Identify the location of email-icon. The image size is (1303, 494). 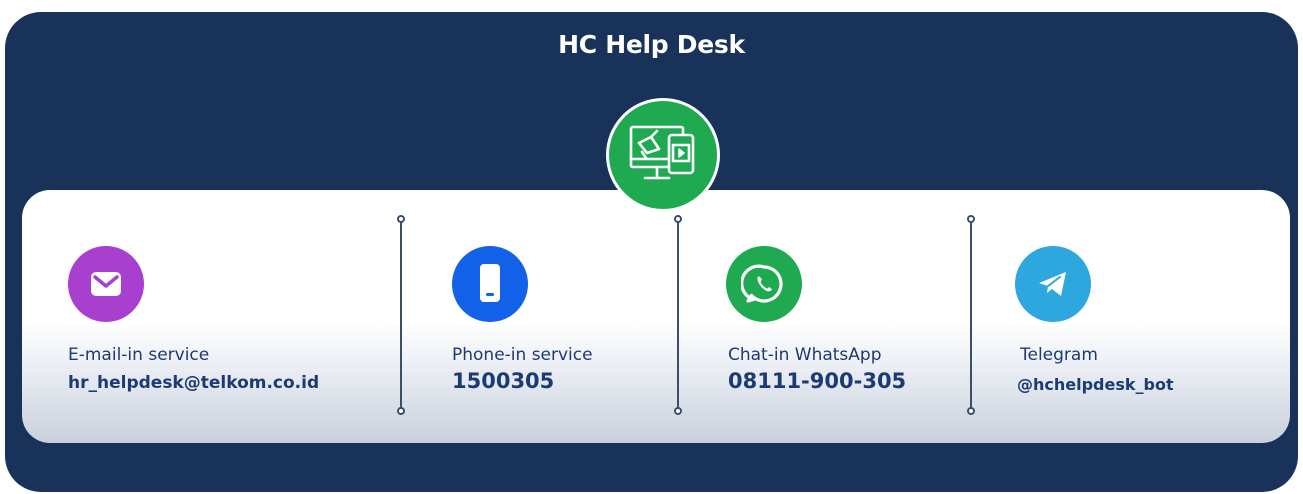
(106, 284).